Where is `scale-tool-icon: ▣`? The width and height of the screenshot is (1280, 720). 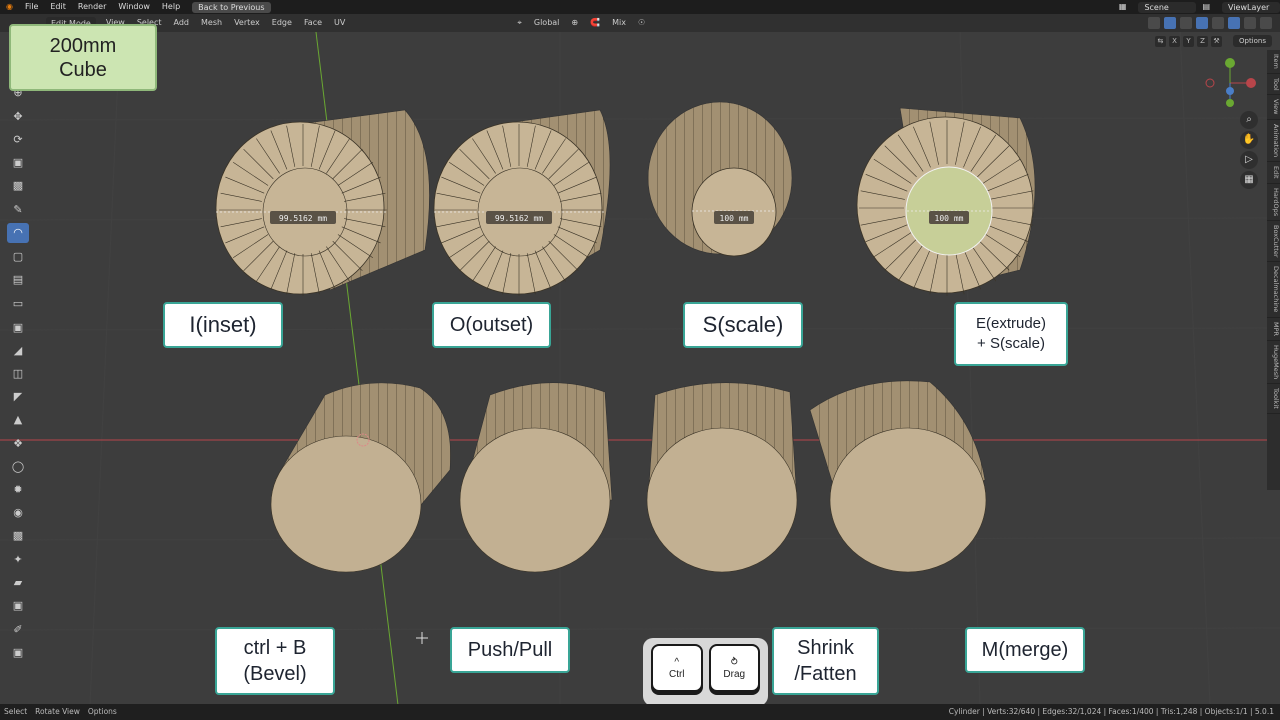
scale-tool-icon: ▣ is located at coordinates (18, 162).